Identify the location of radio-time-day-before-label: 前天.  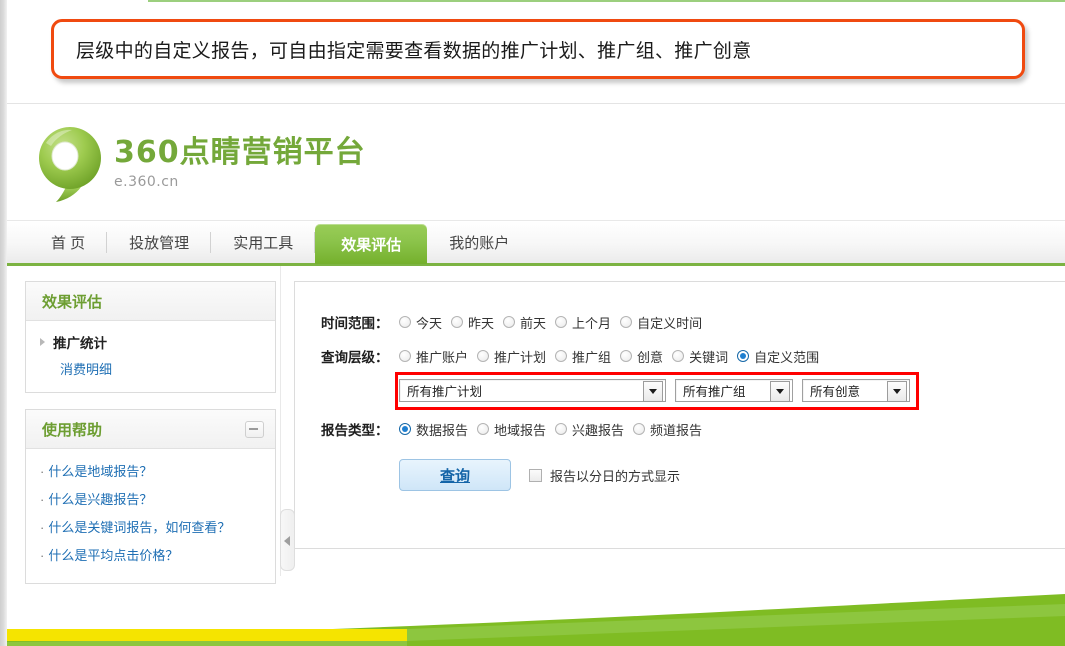
(533, 323).